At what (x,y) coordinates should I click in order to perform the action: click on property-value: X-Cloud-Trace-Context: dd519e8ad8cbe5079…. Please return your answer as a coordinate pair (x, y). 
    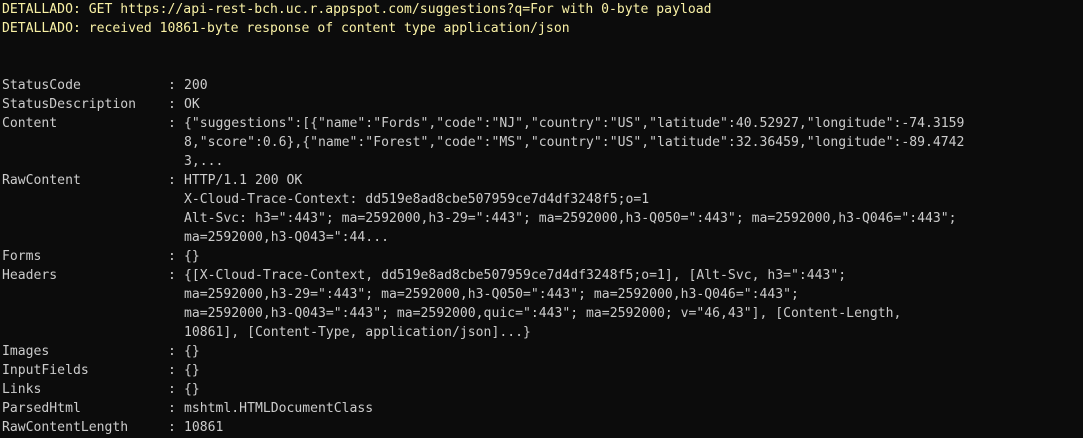
    Looking at the image, I should click on (417, 199).